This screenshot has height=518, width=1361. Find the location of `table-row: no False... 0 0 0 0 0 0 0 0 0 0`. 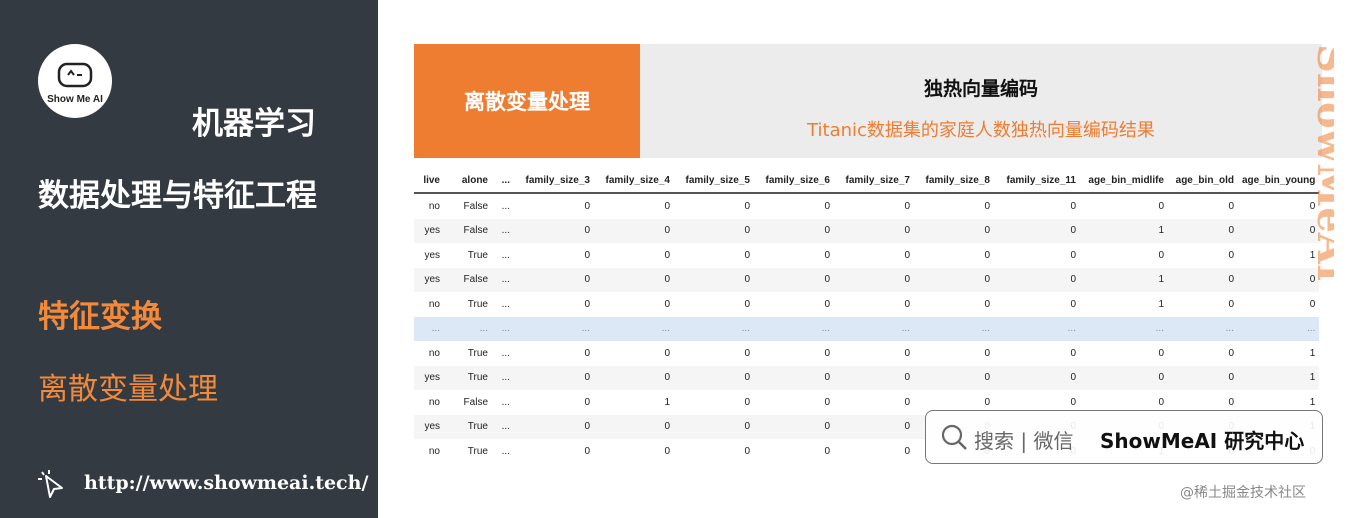

table-row: no False... 0 0 0 0 0 0 0 0 0 0 is located at coordinates (866, 206).